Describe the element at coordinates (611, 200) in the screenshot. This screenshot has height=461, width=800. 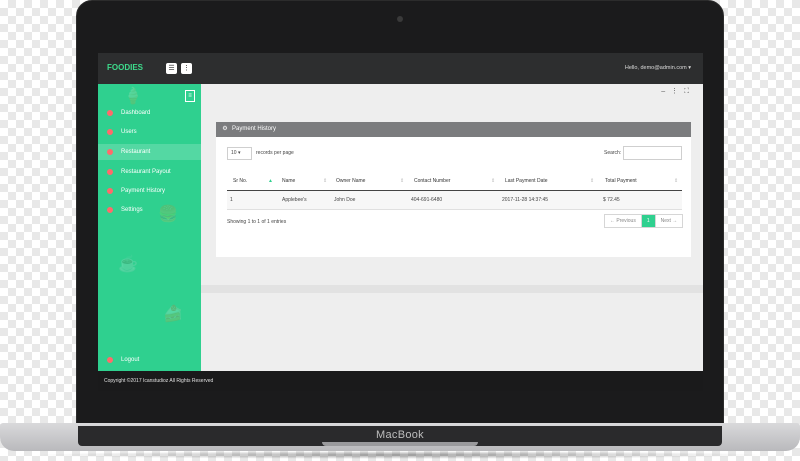
I see `cell-total-payment: $ 72.45` at that location.